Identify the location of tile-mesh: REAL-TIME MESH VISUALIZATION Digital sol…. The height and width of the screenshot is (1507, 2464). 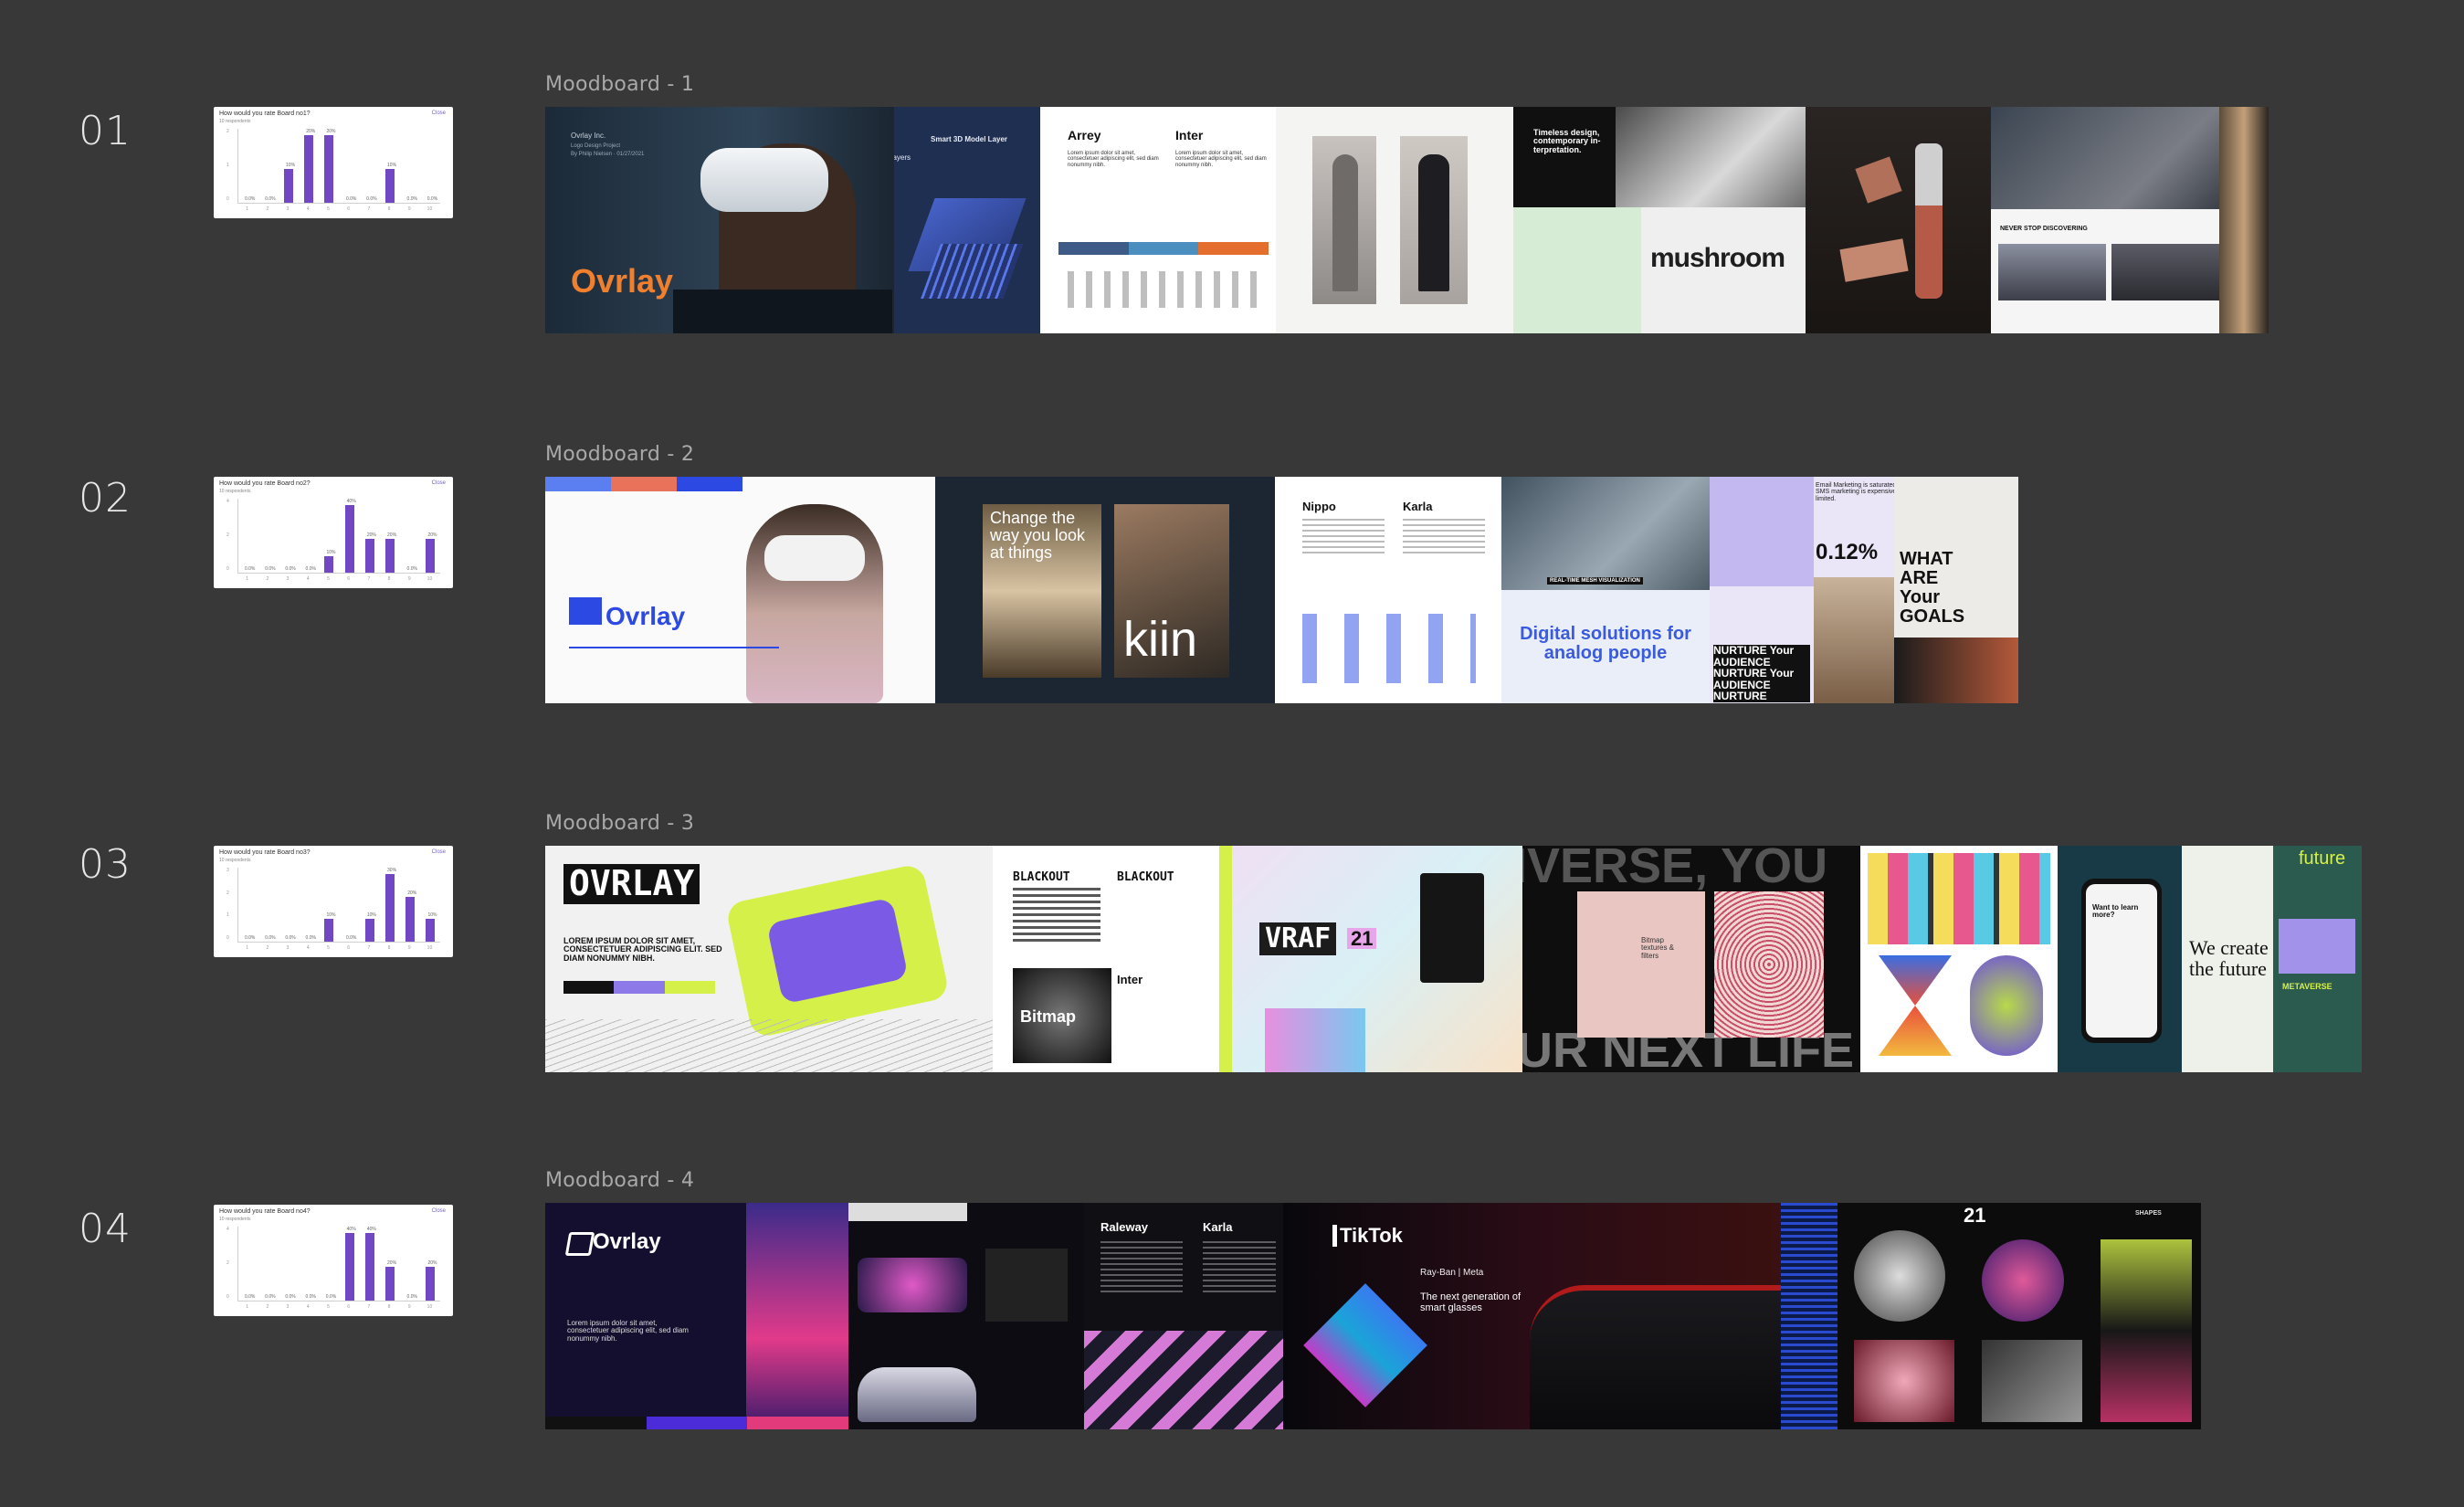
(1606, 590).